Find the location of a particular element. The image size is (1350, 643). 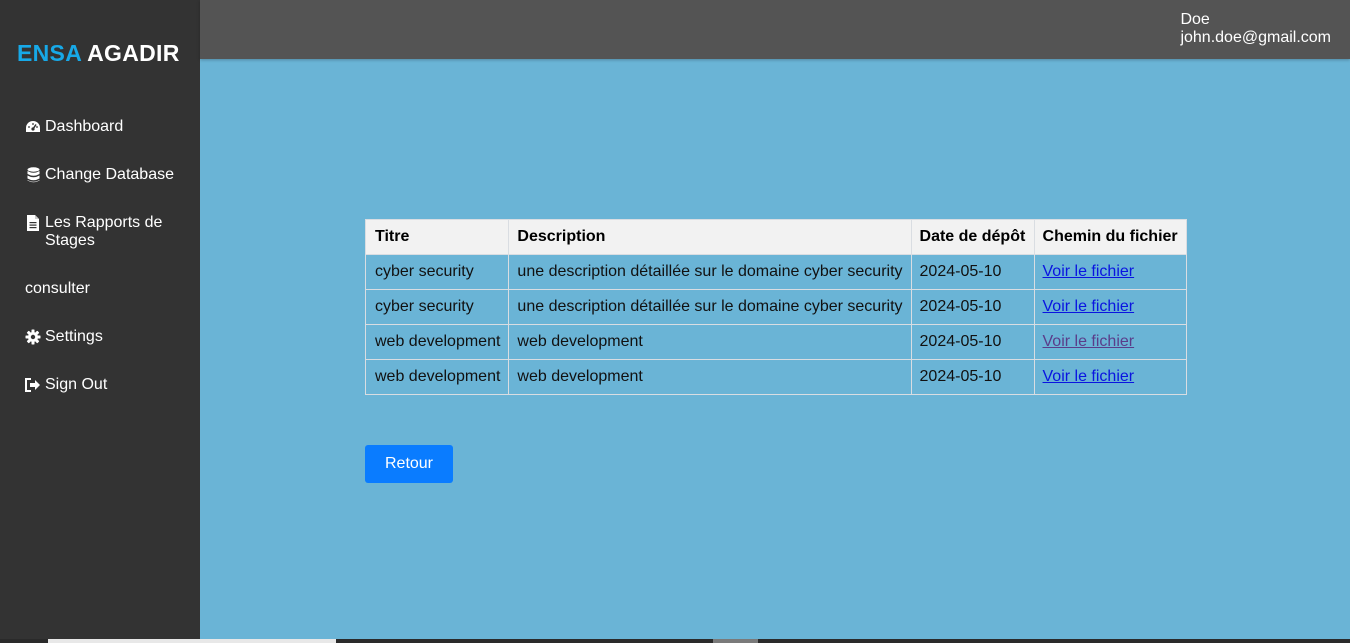

brand-logo: ENSA AGADIR is located at coordinates (98, 53).